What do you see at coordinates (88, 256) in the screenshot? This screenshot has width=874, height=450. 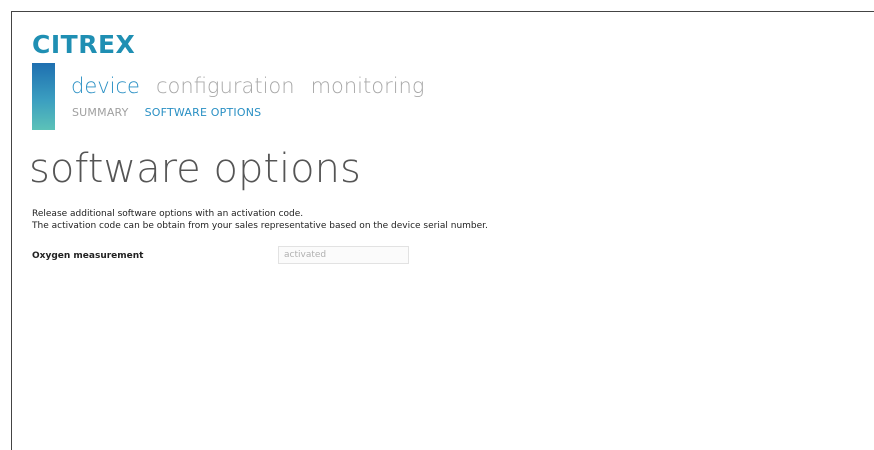 I see `oxygen-measurement-label: Oxygen measurement` at bounding box center [88, 256].